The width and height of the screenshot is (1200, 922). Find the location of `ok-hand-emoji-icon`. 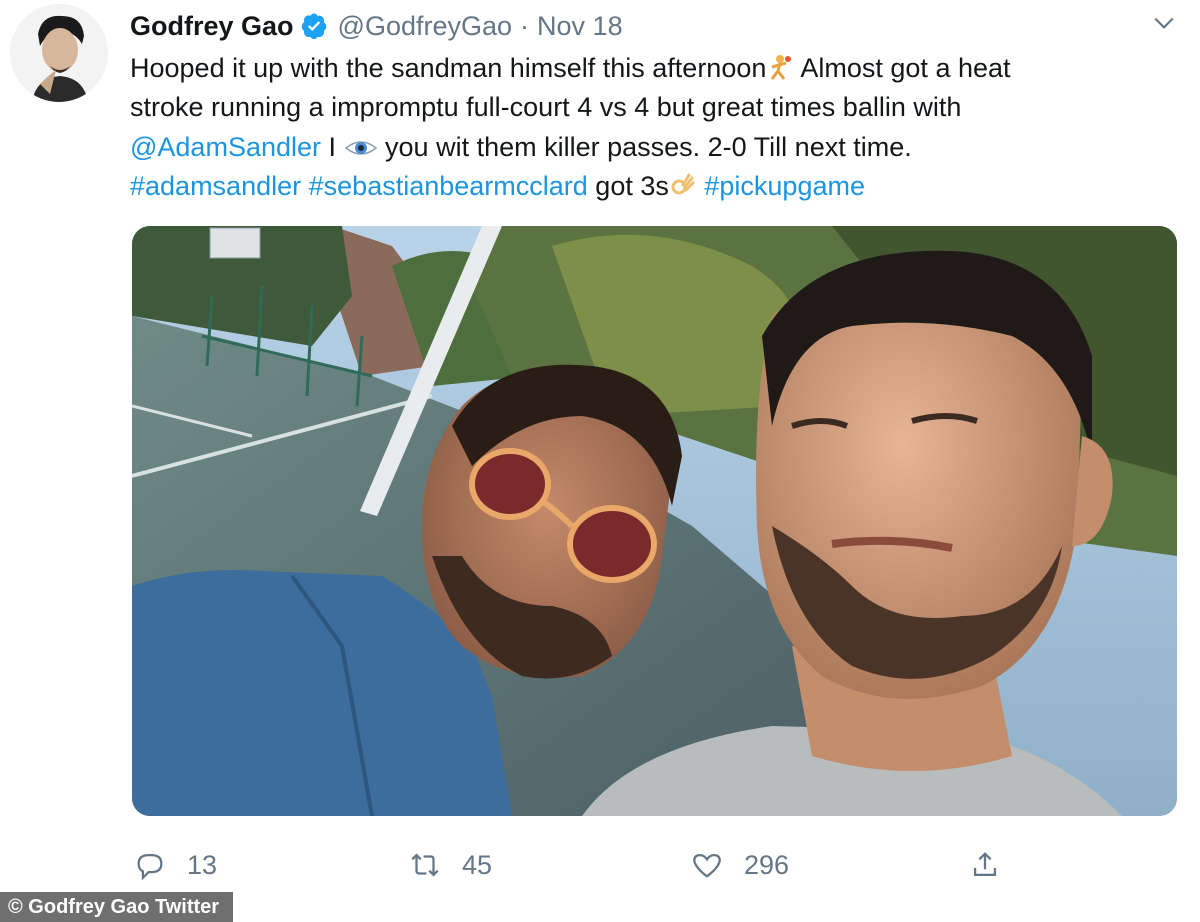

ok-hand-emoji-icon is located at coordinates (683, 184).